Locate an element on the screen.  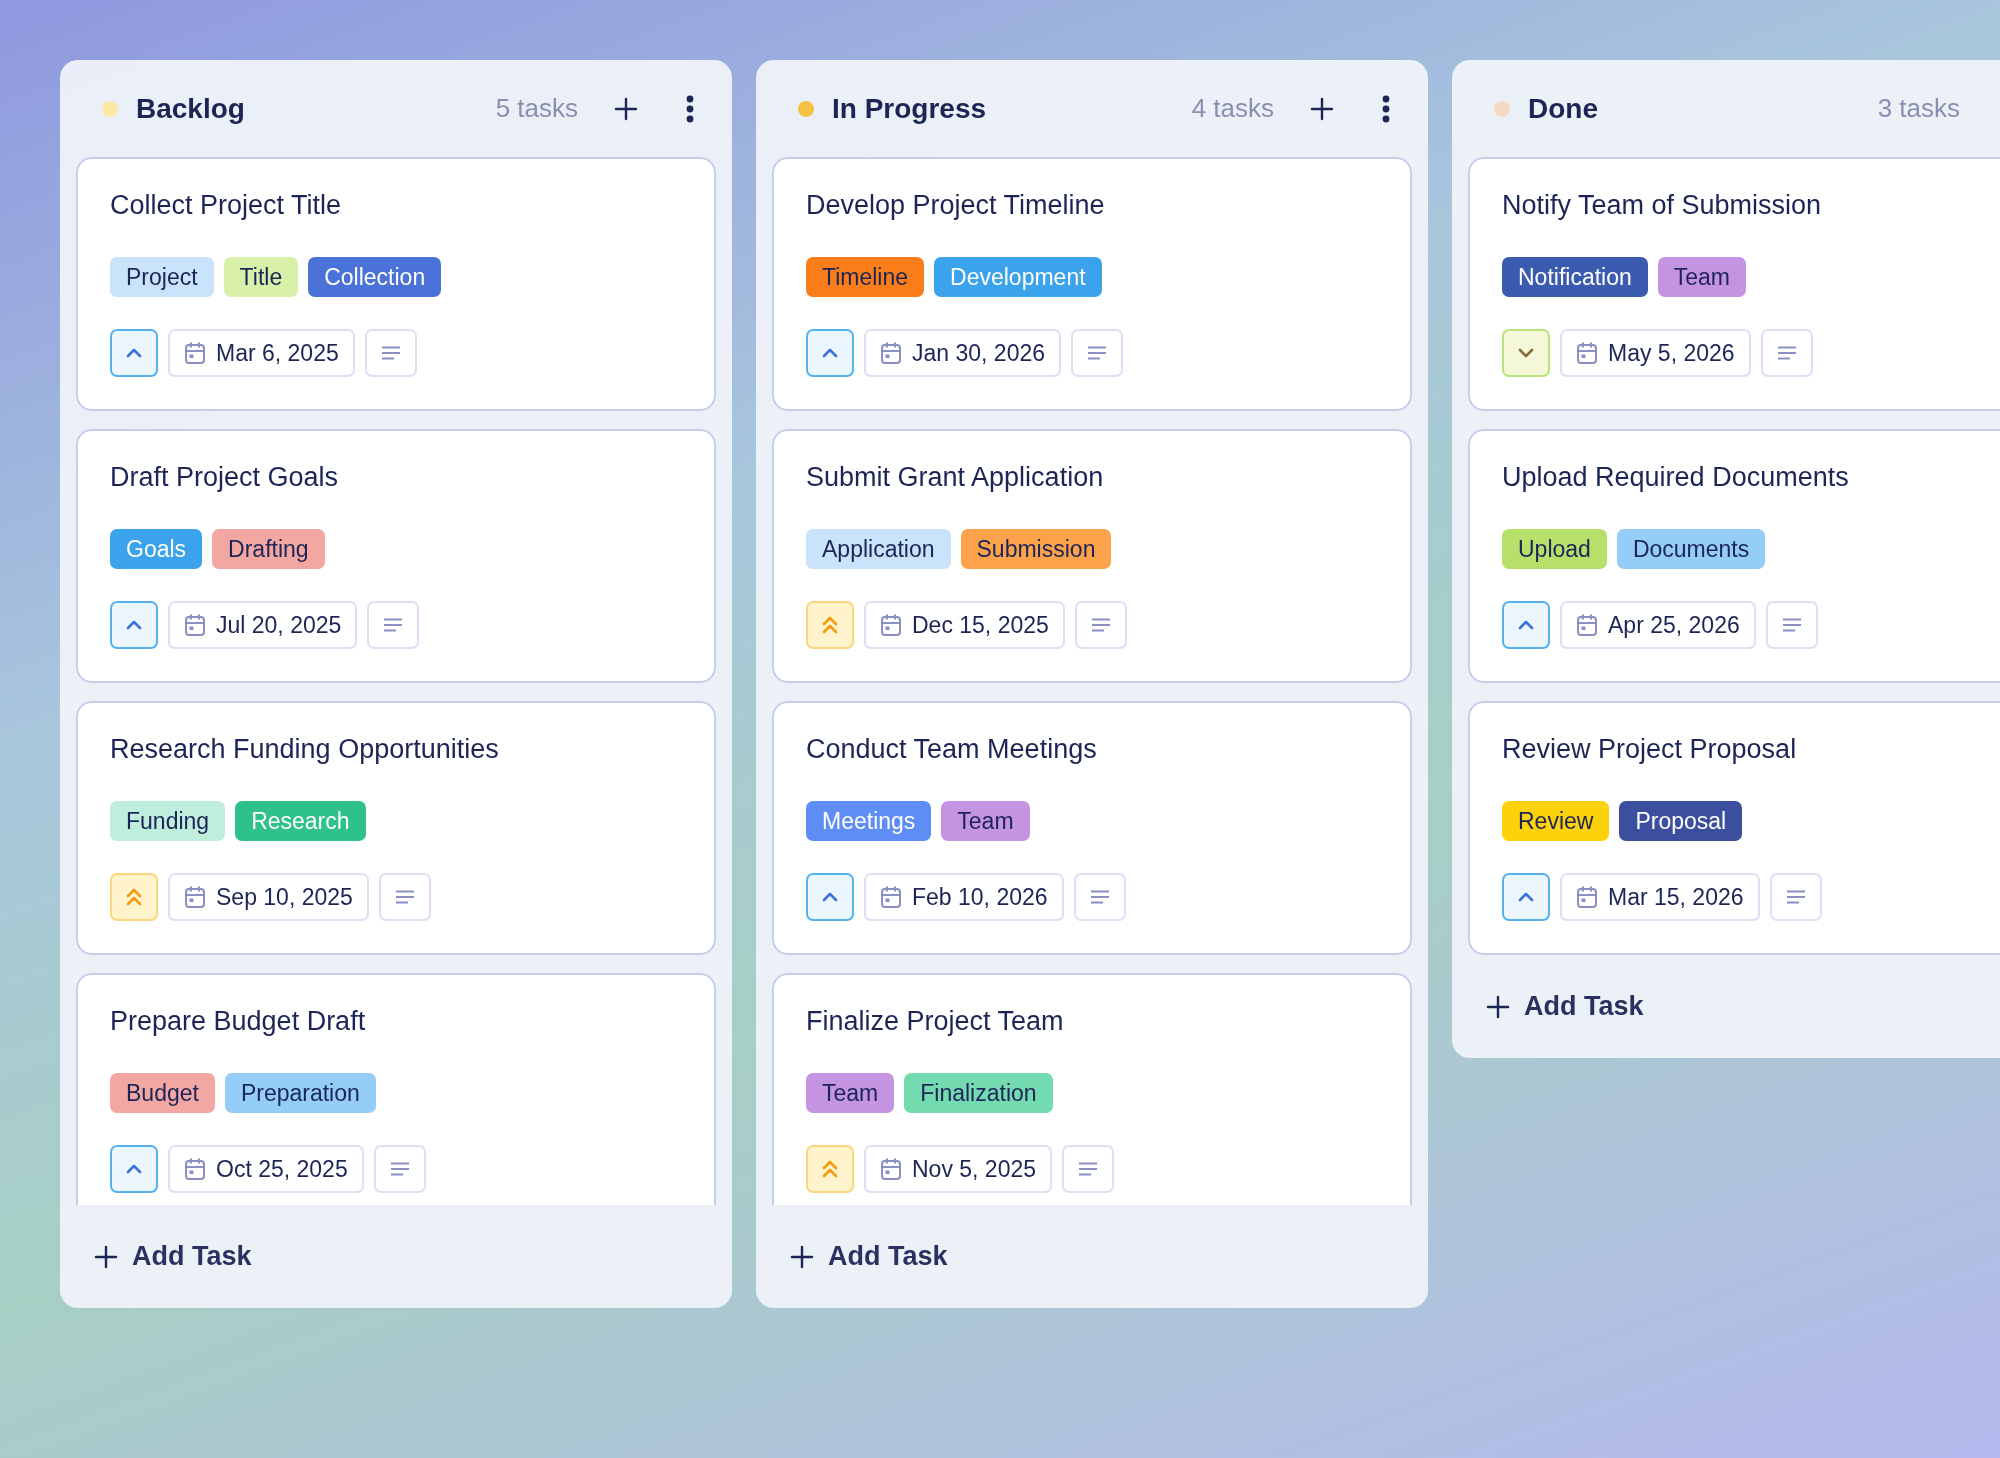
chevron-down-icon is located at coordinates (1526, 353).